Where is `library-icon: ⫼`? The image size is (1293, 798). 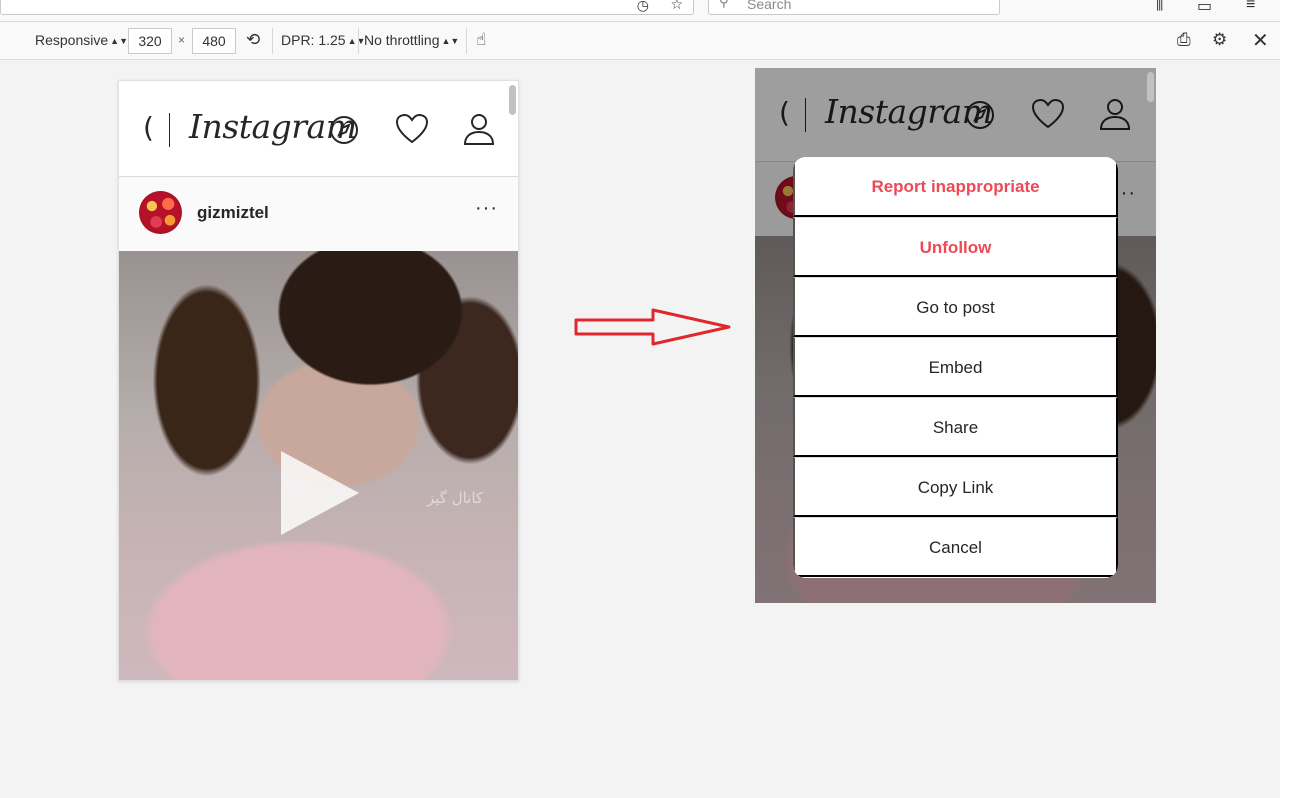 library-icon: ⫼ is located at coordinates (1159, 7).